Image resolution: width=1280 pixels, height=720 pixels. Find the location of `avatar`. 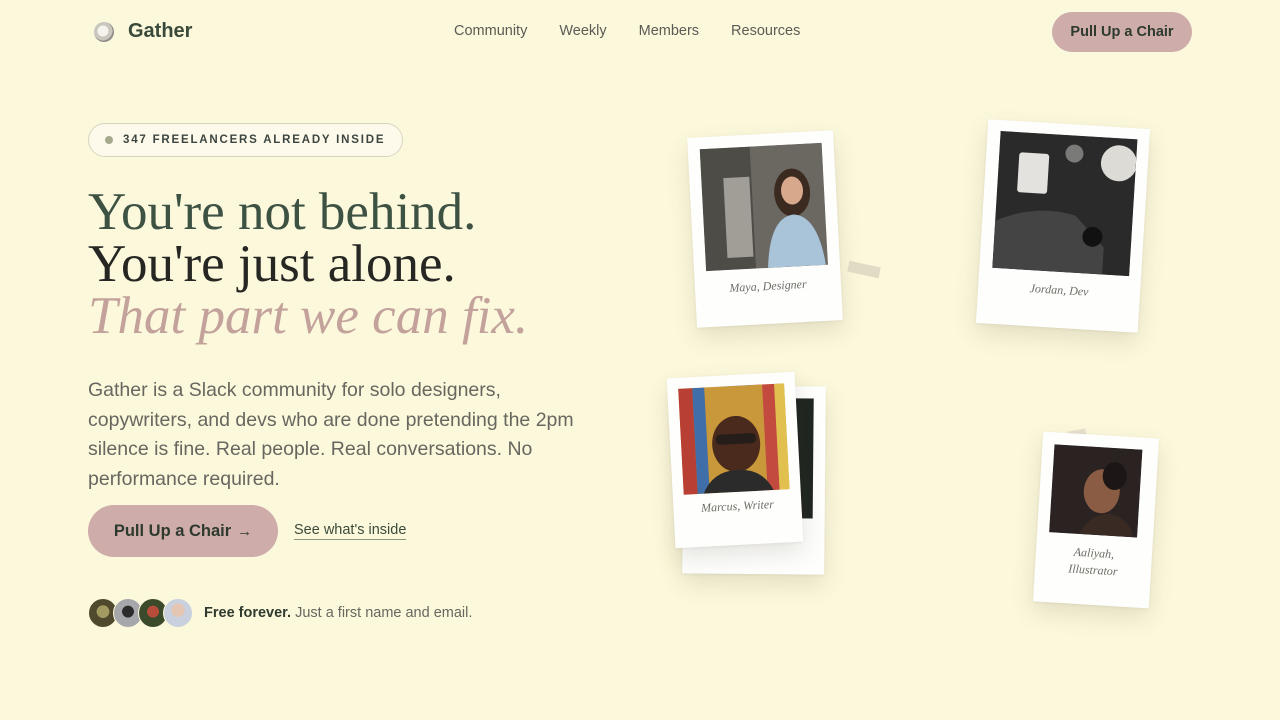

avatar is located at coordinates (178, 613).